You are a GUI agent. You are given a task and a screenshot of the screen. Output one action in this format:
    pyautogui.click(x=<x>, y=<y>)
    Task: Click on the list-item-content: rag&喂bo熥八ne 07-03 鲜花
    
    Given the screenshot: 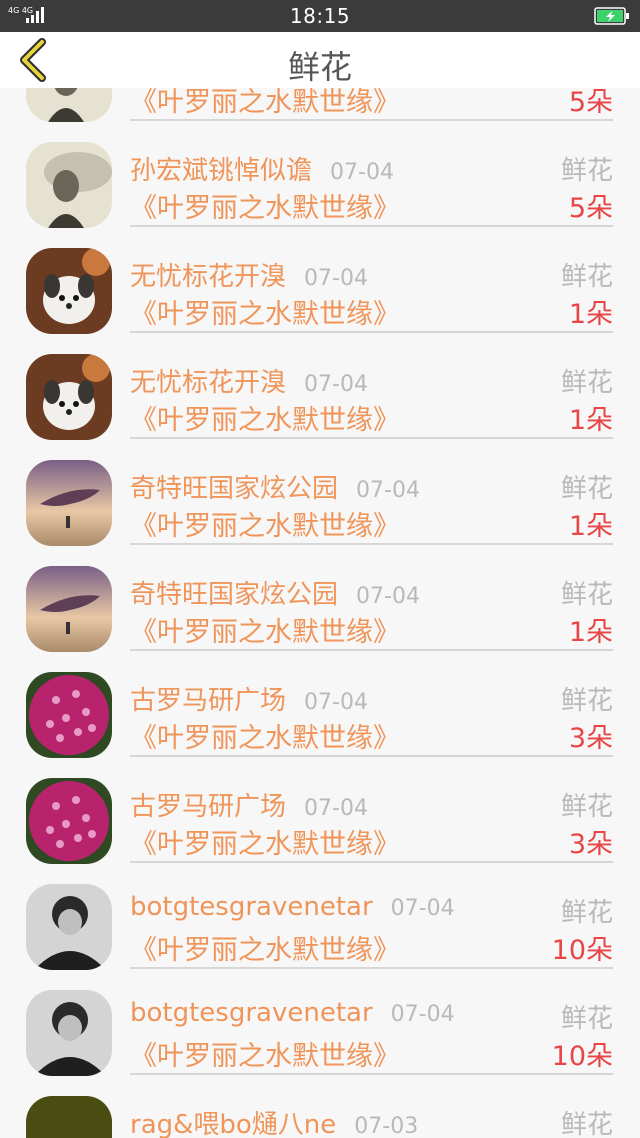 What is the action you would take?
    pyautogui.click(x=371, y=1108)
    